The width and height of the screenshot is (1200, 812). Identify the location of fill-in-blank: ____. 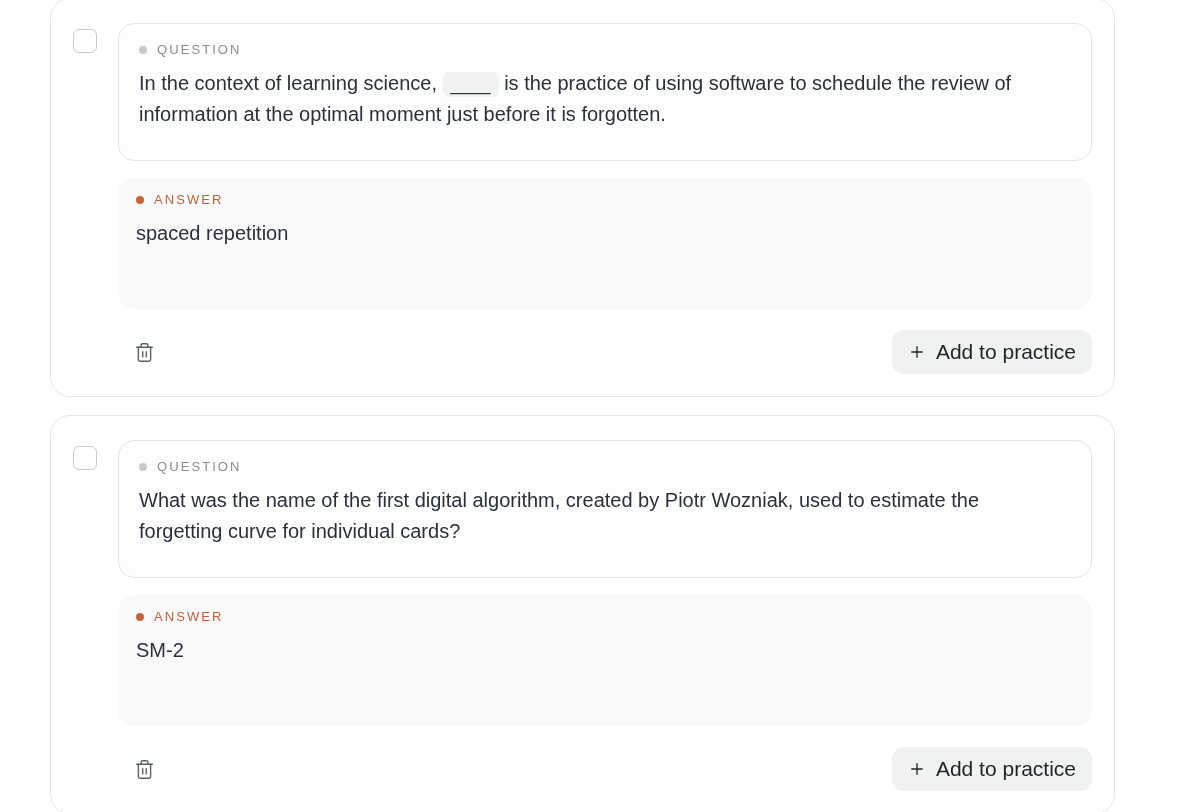
(470, 84).